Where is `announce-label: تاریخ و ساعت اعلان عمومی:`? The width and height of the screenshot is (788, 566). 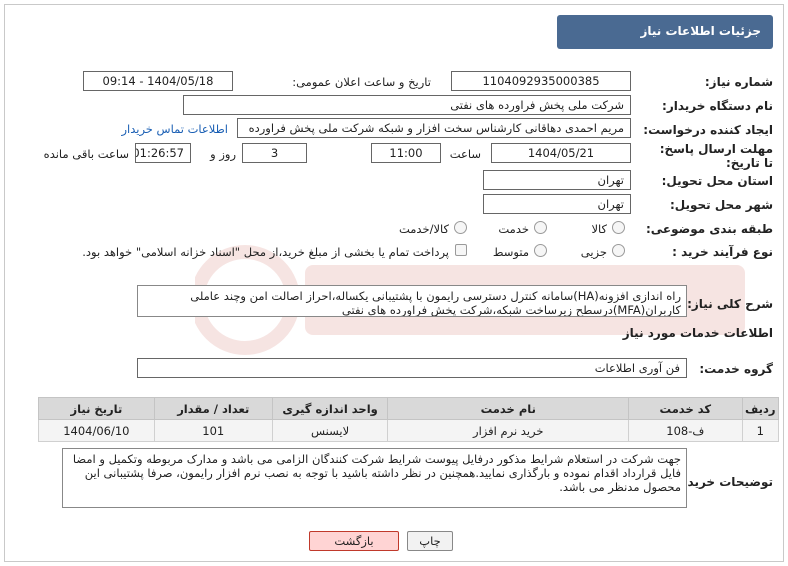 announce-label: تاریخ و ساعت اعلان عمومی: is located at coordinates (361, 82).